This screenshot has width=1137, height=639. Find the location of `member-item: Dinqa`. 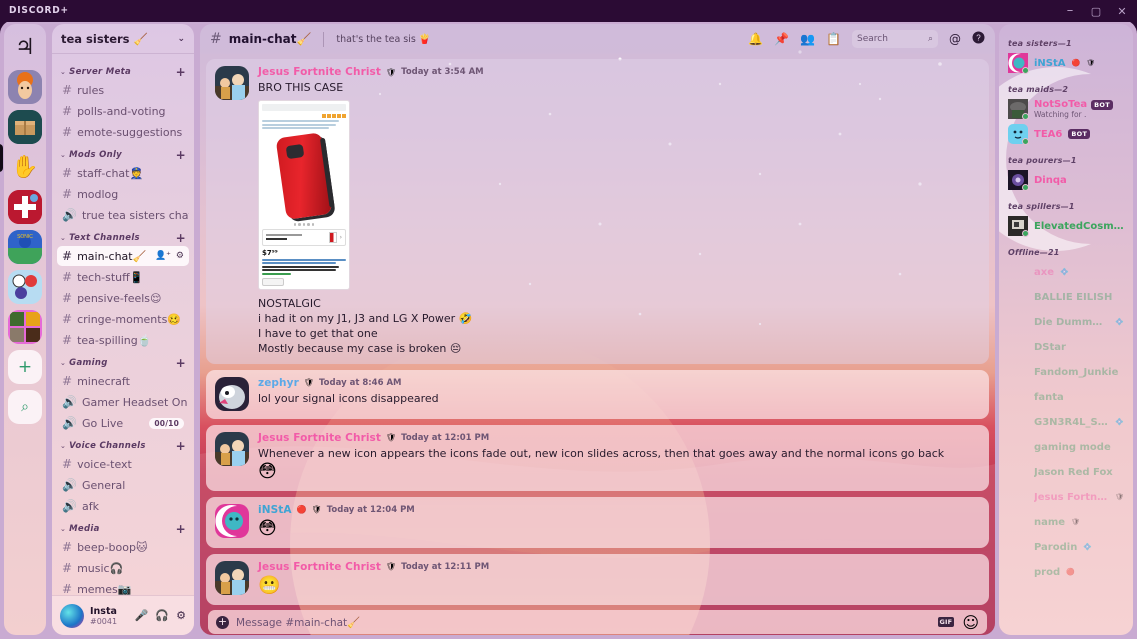

member-item: Dinqa is located at coordinates (1066, 180).